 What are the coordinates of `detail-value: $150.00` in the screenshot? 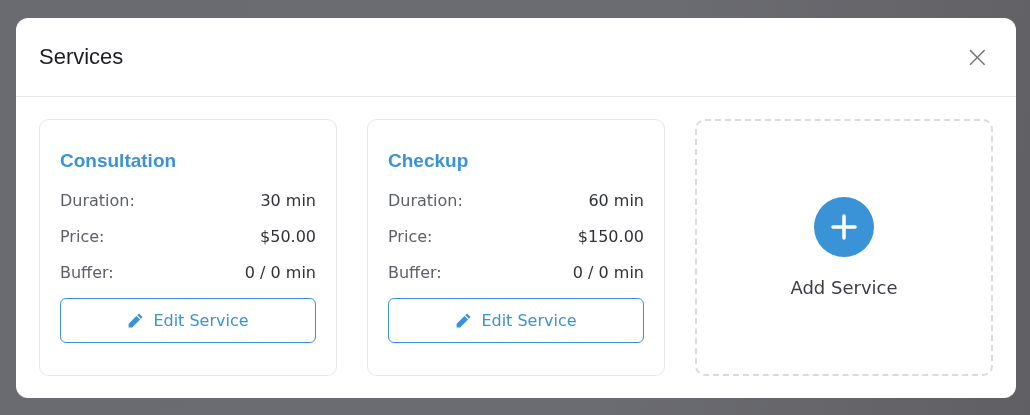 It's located at (610, 236).